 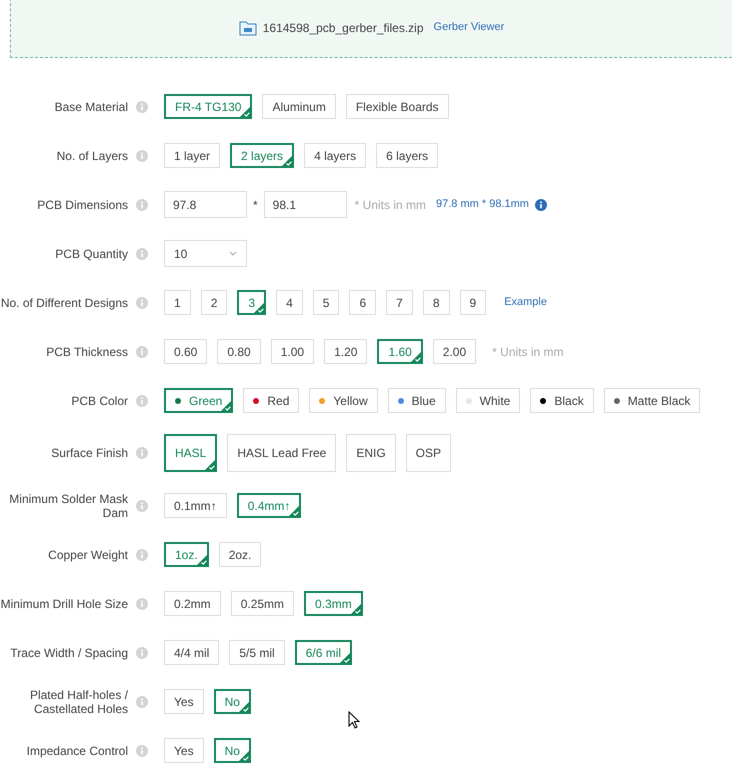 What do you see at coordinates (333, 603) in the screenshot?
I see `option-button: 0.3mm` at bounding box center [333, 603].